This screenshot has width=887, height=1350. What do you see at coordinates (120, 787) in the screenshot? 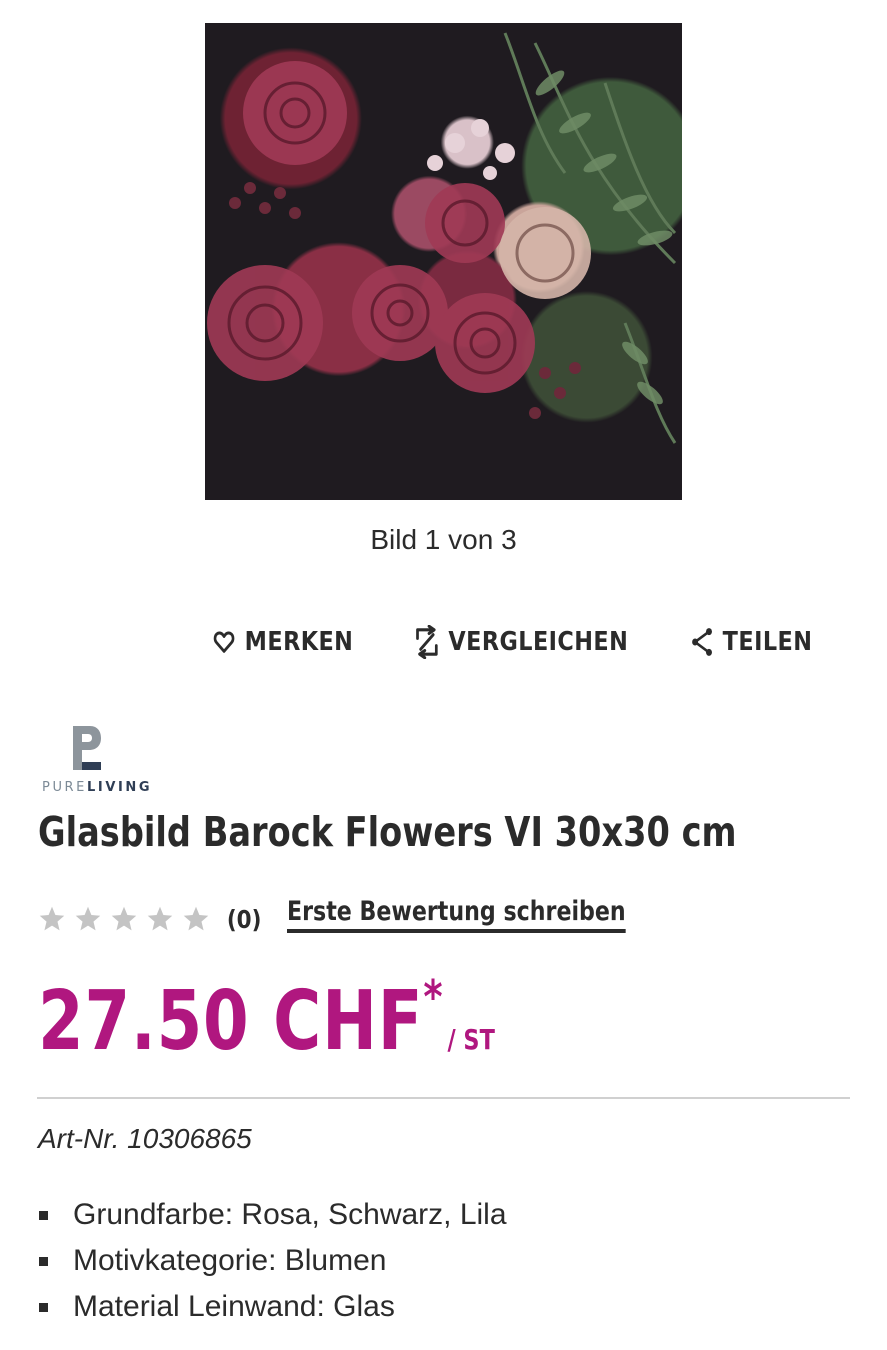
I see `brand-name-living: LIVING` at bounding box center [120, 787].